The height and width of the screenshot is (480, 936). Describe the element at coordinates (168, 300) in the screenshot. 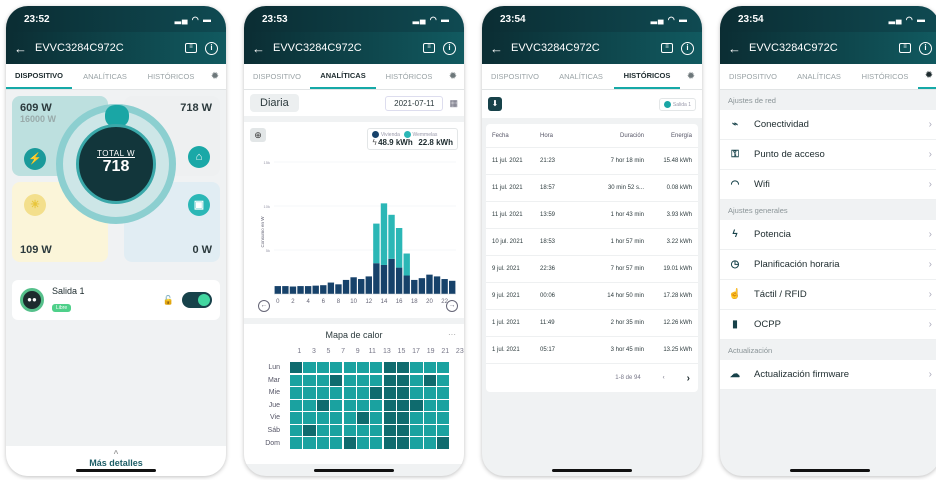

I see `lock-icon: 🔓` at that location.